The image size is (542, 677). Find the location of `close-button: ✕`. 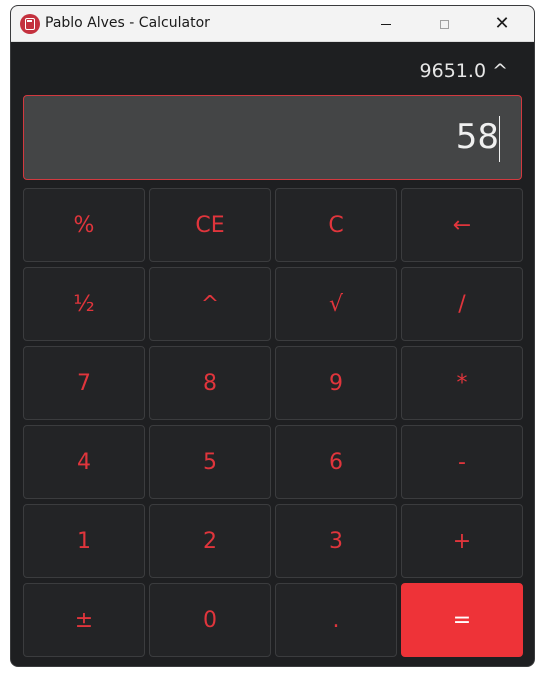

close-button: ✕ is located at coordinates (502, 24).